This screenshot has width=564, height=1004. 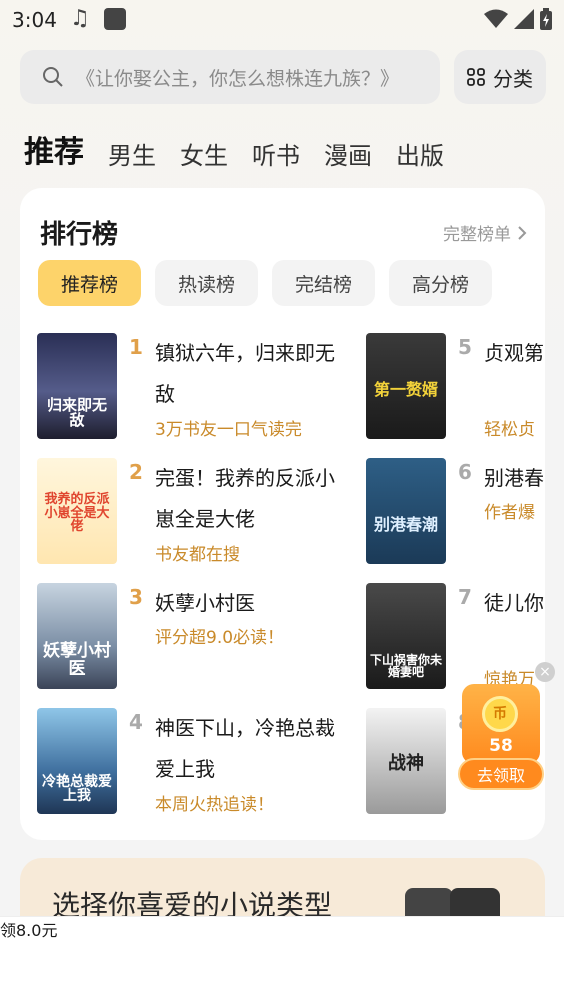 I want to click on book-cover: 归来即无敌, so click(x=77, y=386).